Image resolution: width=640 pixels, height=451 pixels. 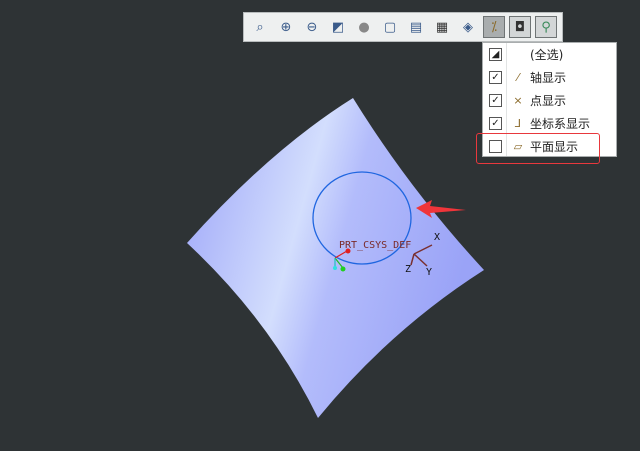 I want to click on view-manager-icon: ▤, so click(x=416, y=27).